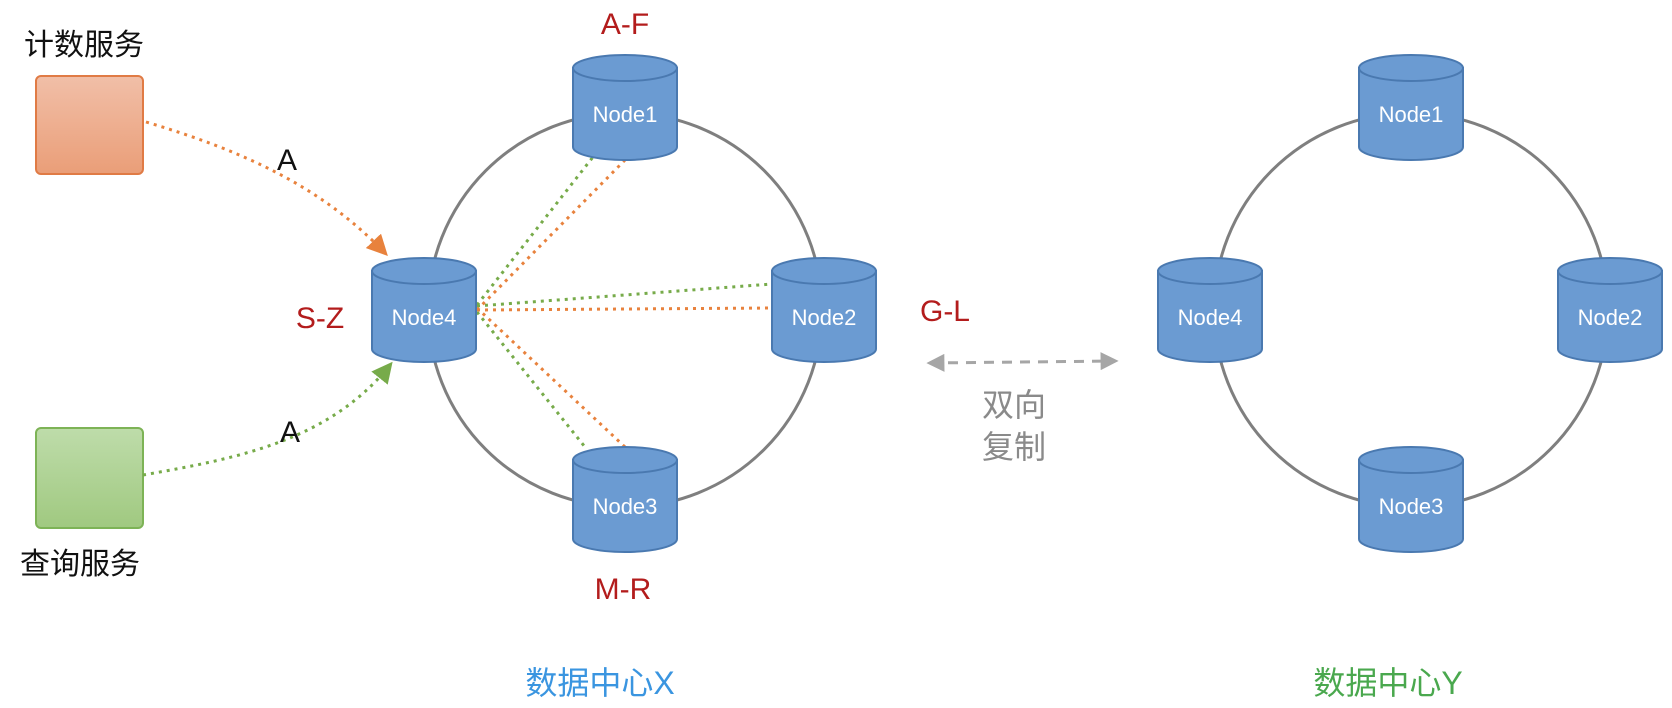 The image size is (1672, 708). Describe the element at coordinates (89, 125) in the screenshot. I see `counting-service-box` at that location.